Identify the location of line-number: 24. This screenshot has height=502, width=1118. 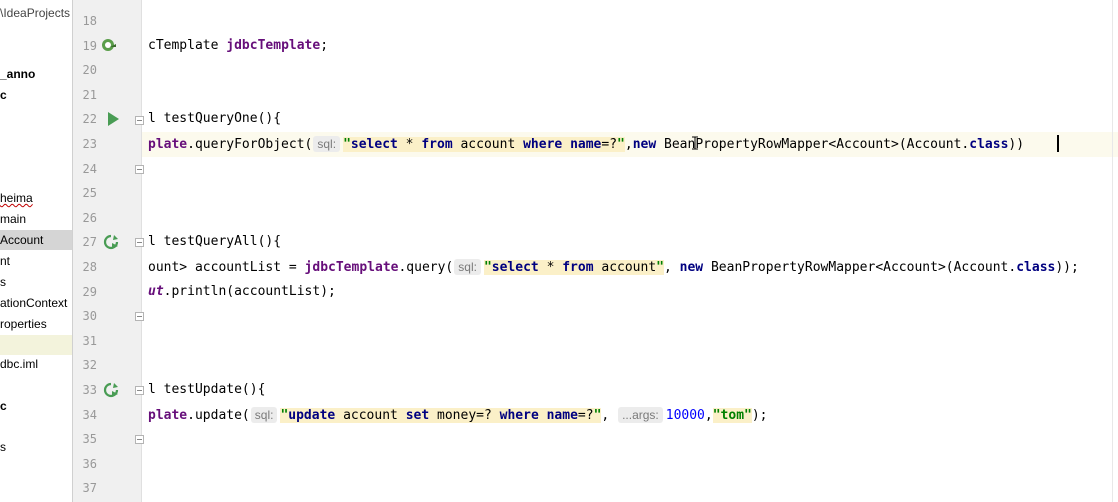
(89, 168).